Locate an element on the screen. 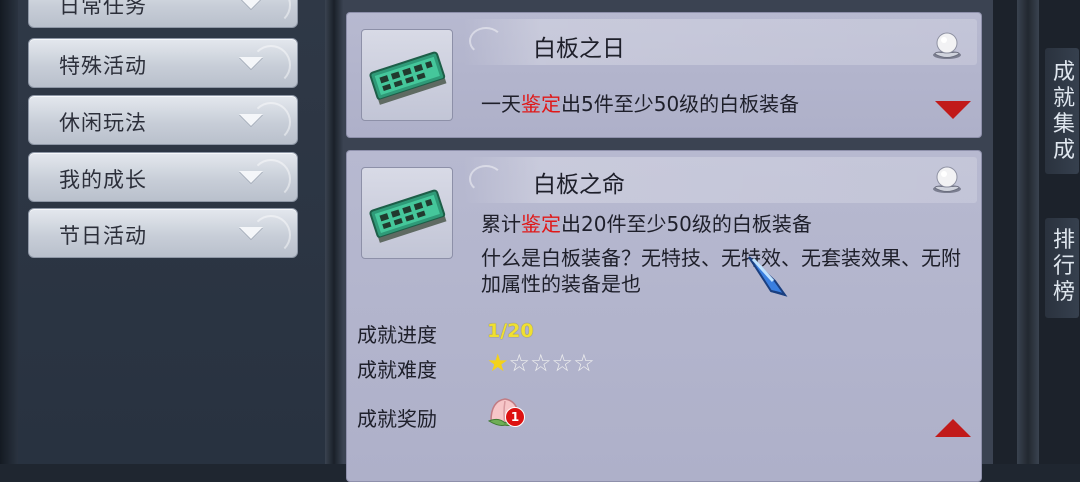 The width and height of the screenshot is (1080, 482). tab-leaderboard-label: 排行榜 is located at coordinates (1063, 266).